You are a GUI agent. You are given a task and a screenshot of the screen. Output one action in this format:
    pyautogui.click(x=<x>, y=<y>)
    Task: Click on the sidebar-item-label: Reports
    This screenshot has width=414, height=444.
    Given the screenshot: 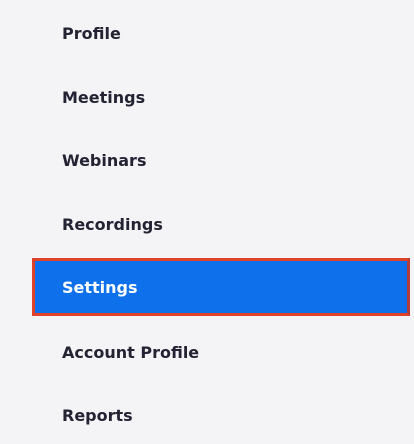 What is the action you would take?
    pyautogui.click(x=97, y=415)
    